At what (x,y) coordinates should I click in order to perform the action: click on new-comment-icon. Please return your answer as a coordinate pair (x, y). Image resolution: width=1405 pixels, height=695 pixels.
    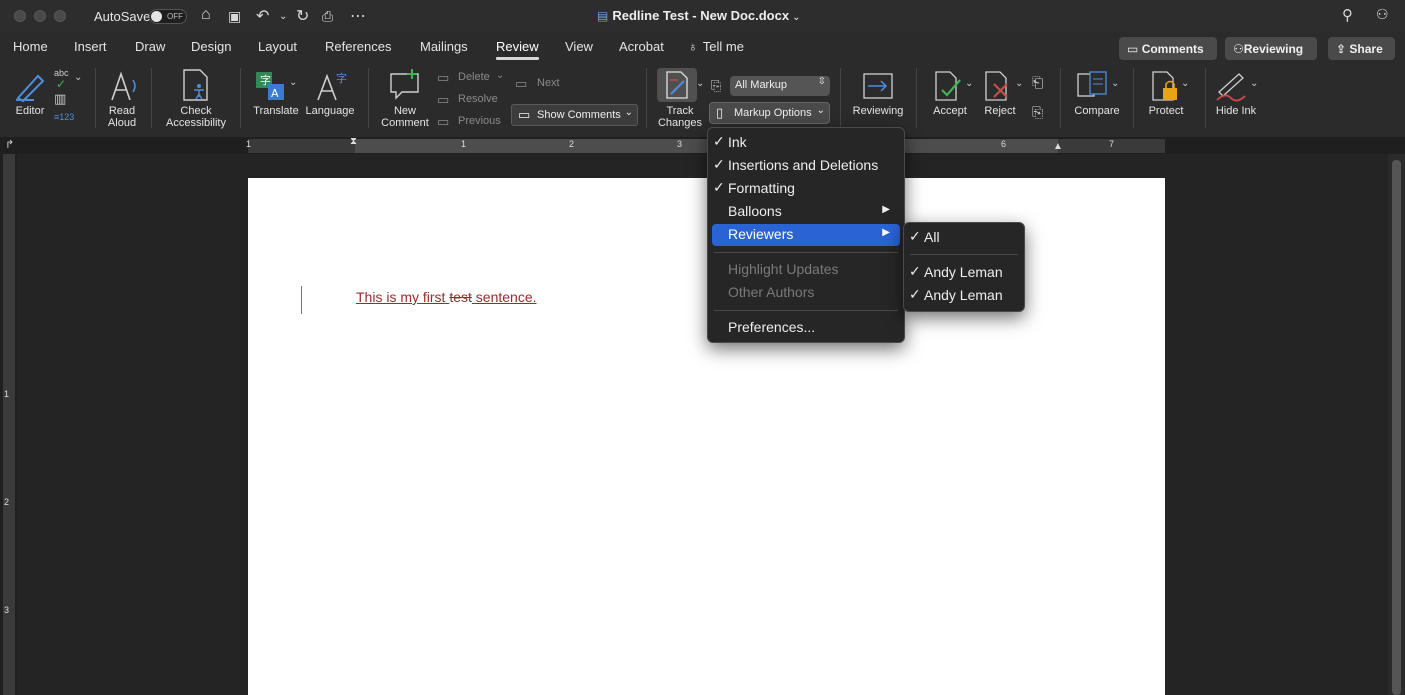
    Looking at the image, I should click on (405, 85).